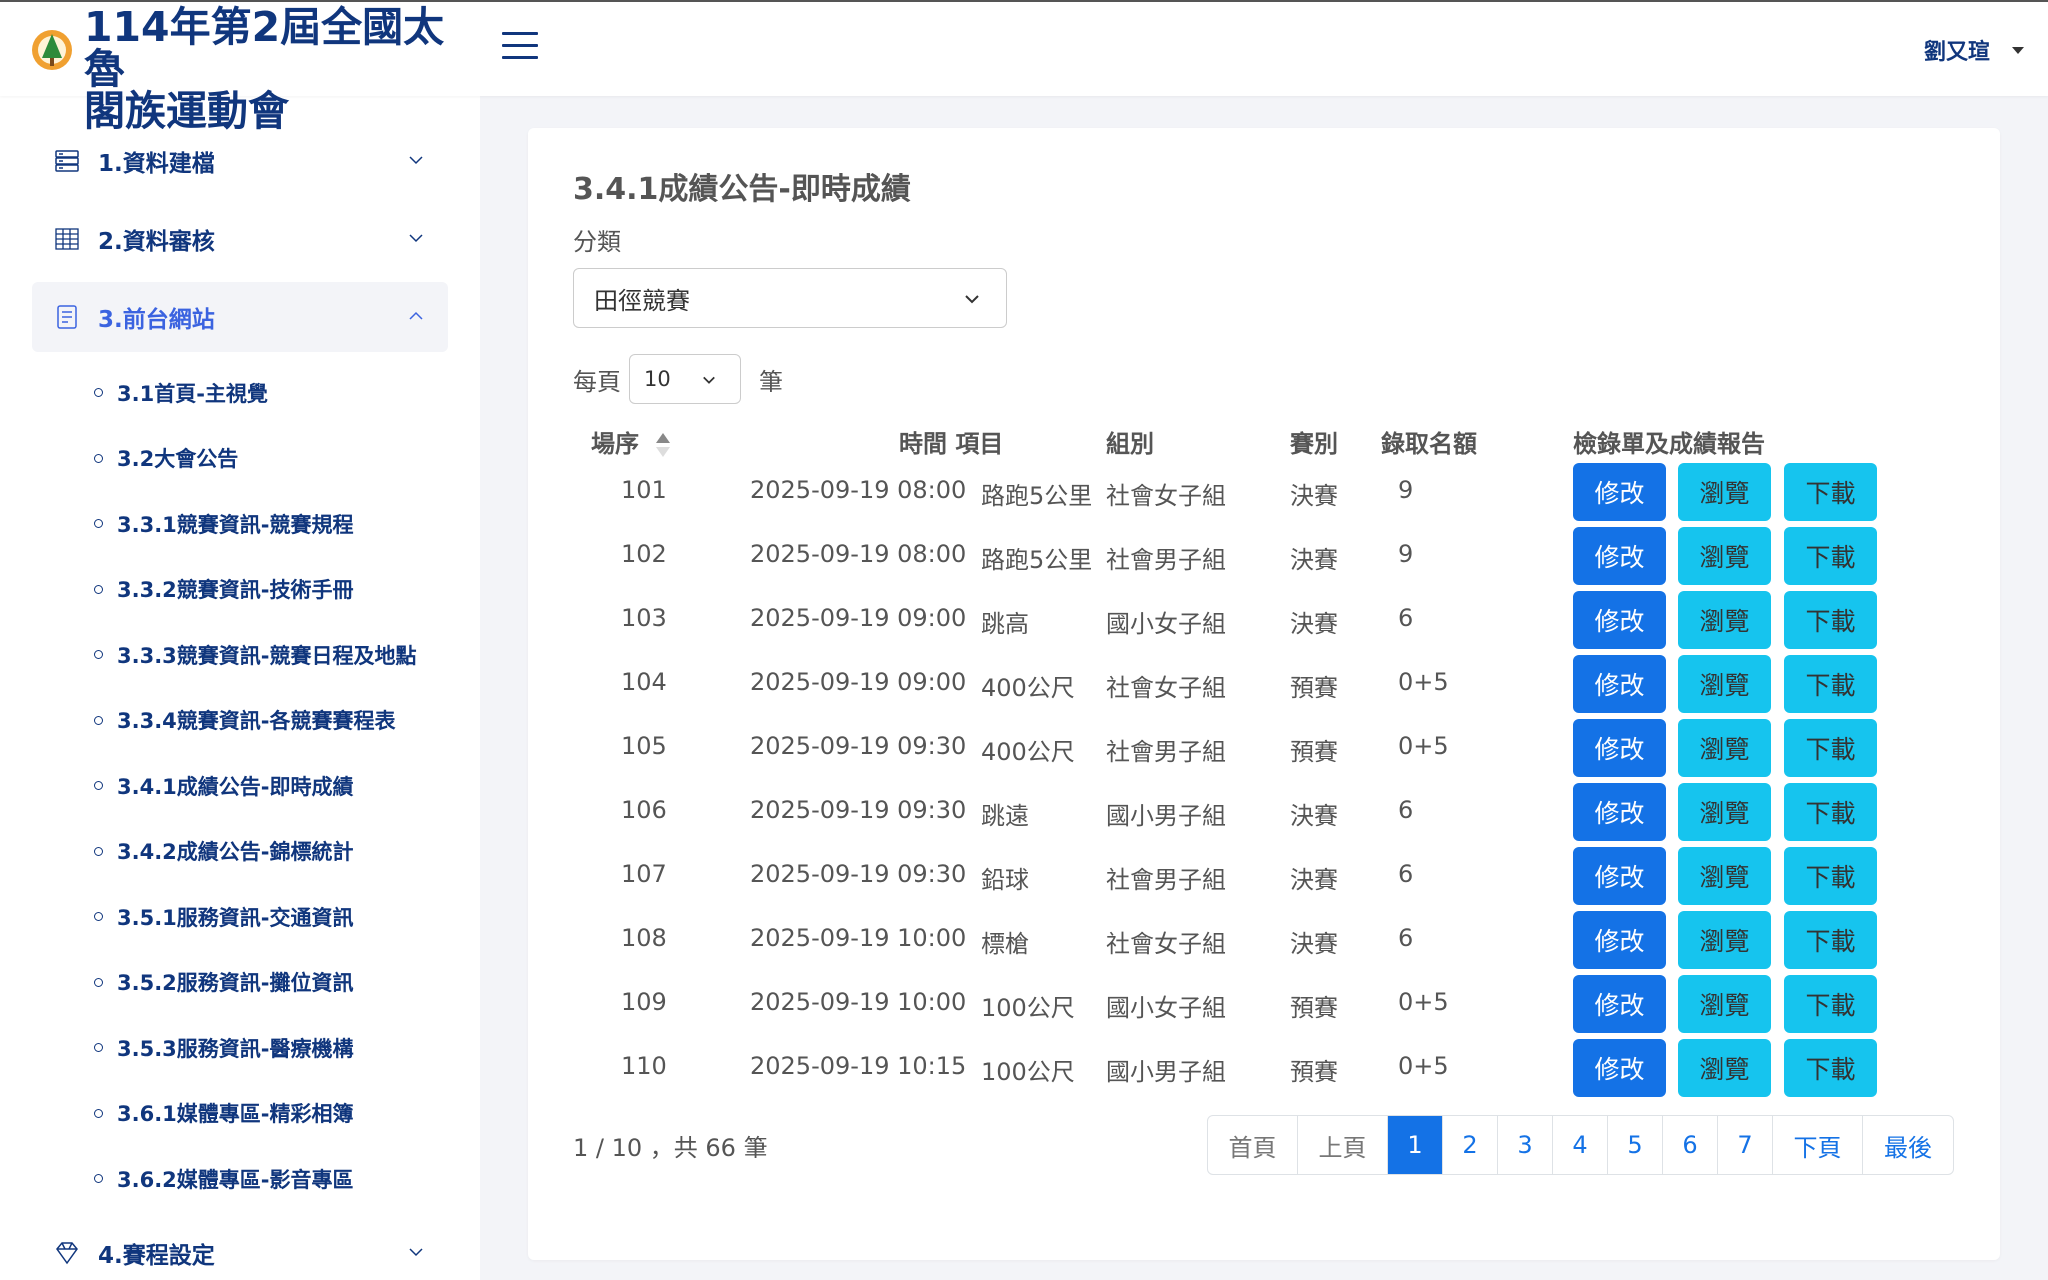  What do you see at coordinates (287, 917) in the screenshot?
I see `sidebar-subitem-traffic: 3.5.1服務資訊-交通資訊` at bounding box center [287, 917].